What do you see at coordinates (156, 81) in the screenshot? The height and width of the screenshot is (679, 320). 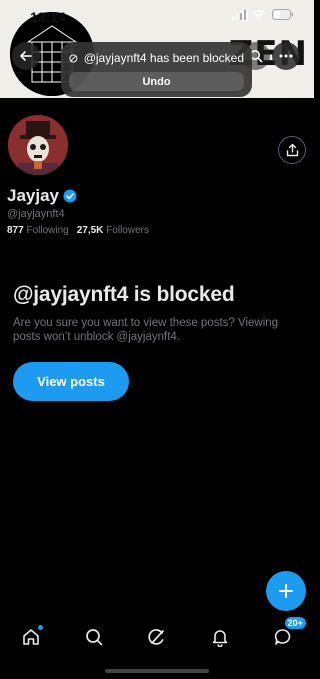 I see `undo-button: Undo` at bounding box center [156, 81].